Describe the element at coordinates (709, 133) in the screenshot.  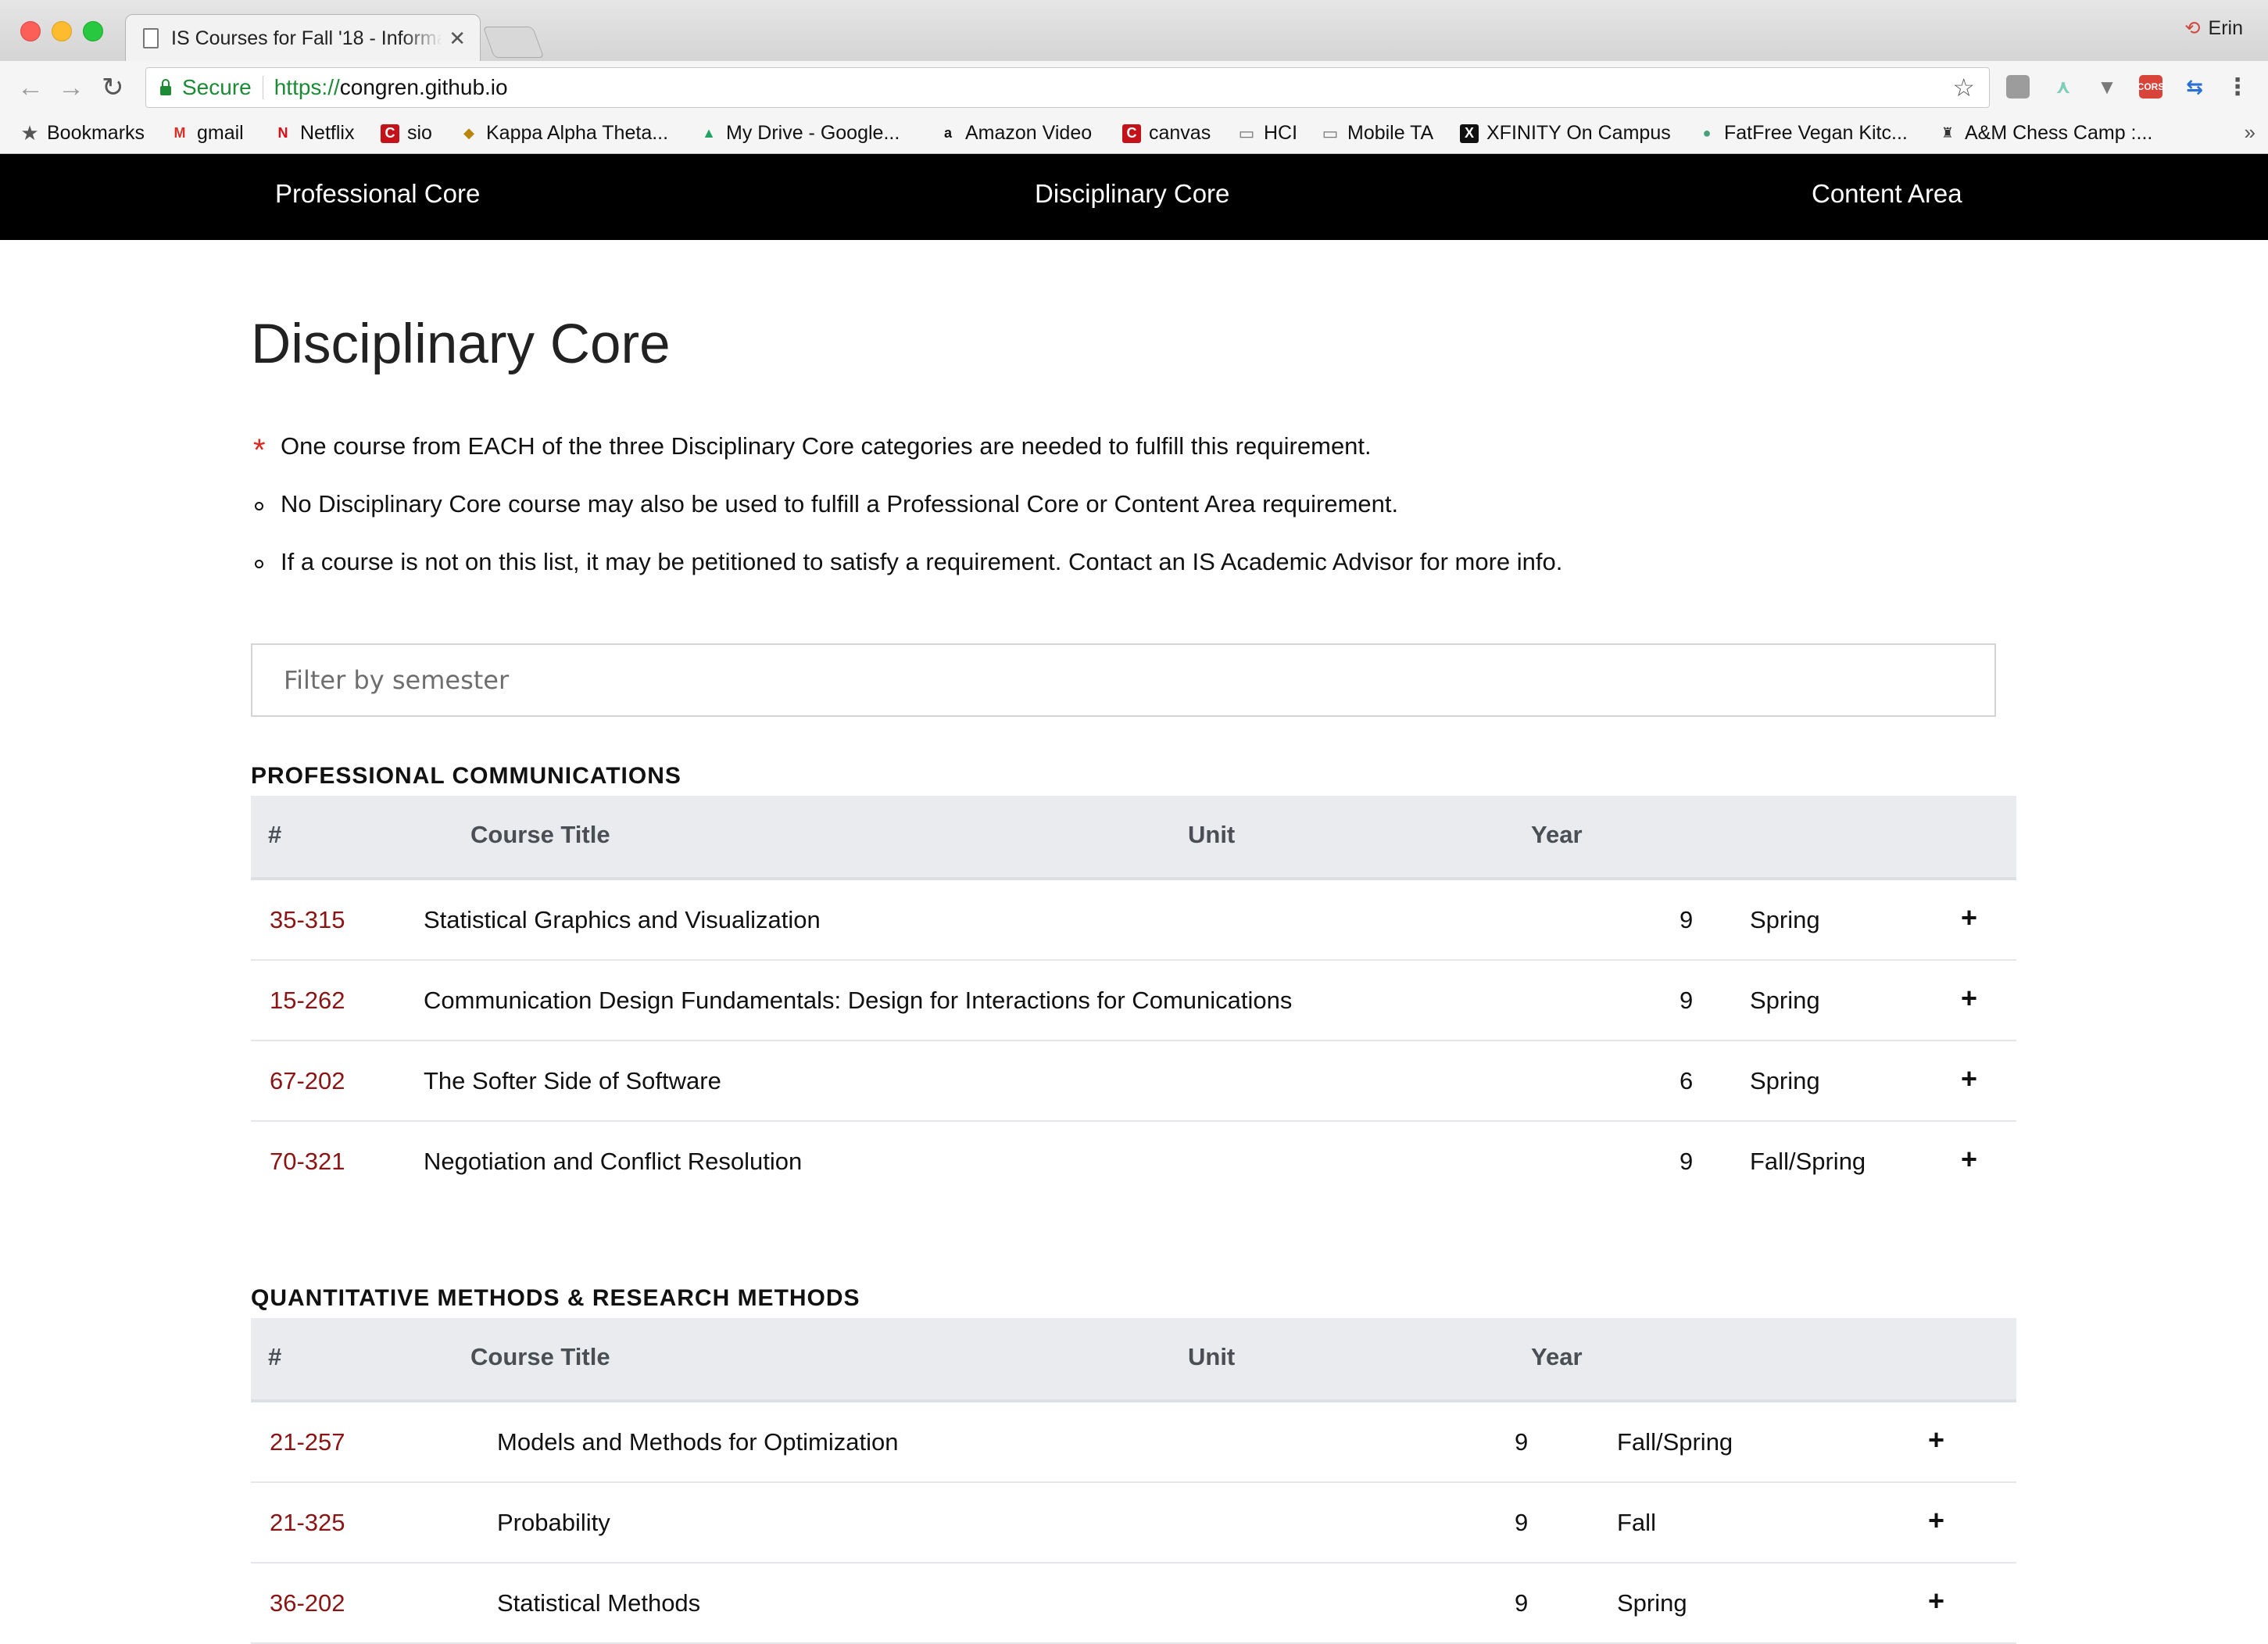
I see `google-drive-icon: ▲` at that location.